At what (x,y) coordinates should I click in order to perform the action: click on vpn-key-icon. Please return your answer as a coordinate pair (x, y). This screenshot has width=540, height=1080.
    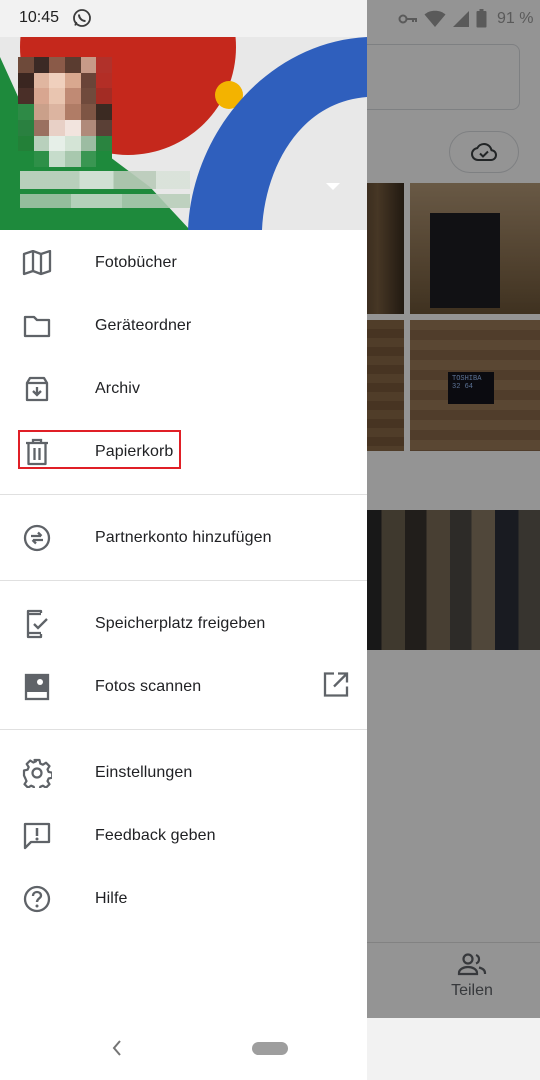
    Looking at the image, I should click on (407, 18).